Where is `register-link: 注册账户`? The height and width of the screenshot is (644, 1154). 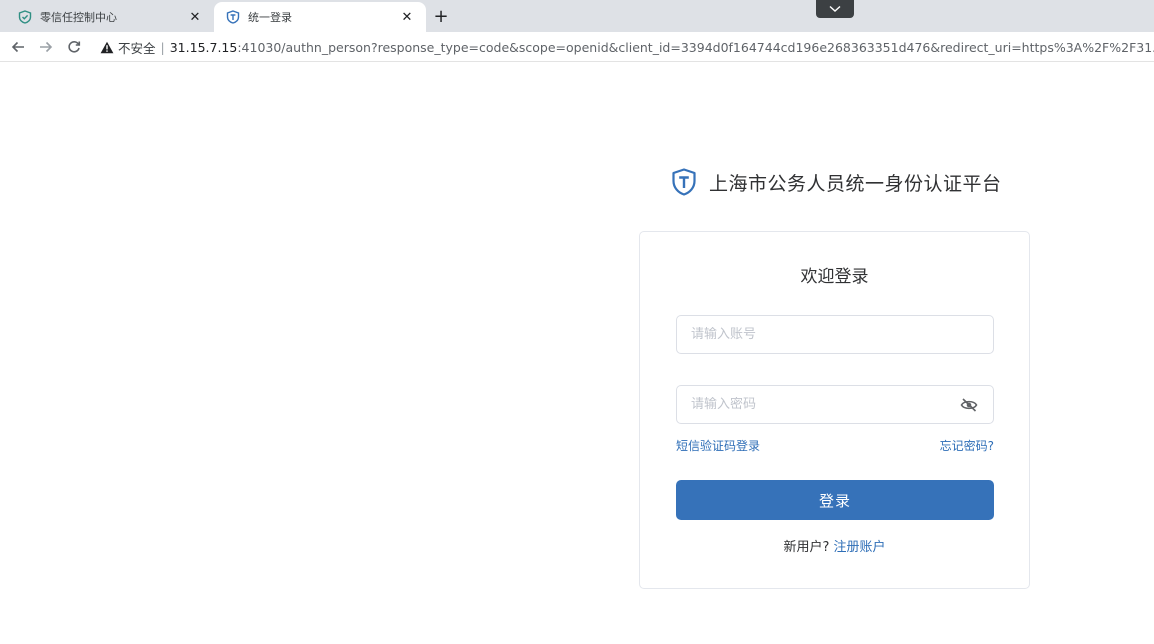
register-link: 注册账户 is located at coordinates (860, 547).